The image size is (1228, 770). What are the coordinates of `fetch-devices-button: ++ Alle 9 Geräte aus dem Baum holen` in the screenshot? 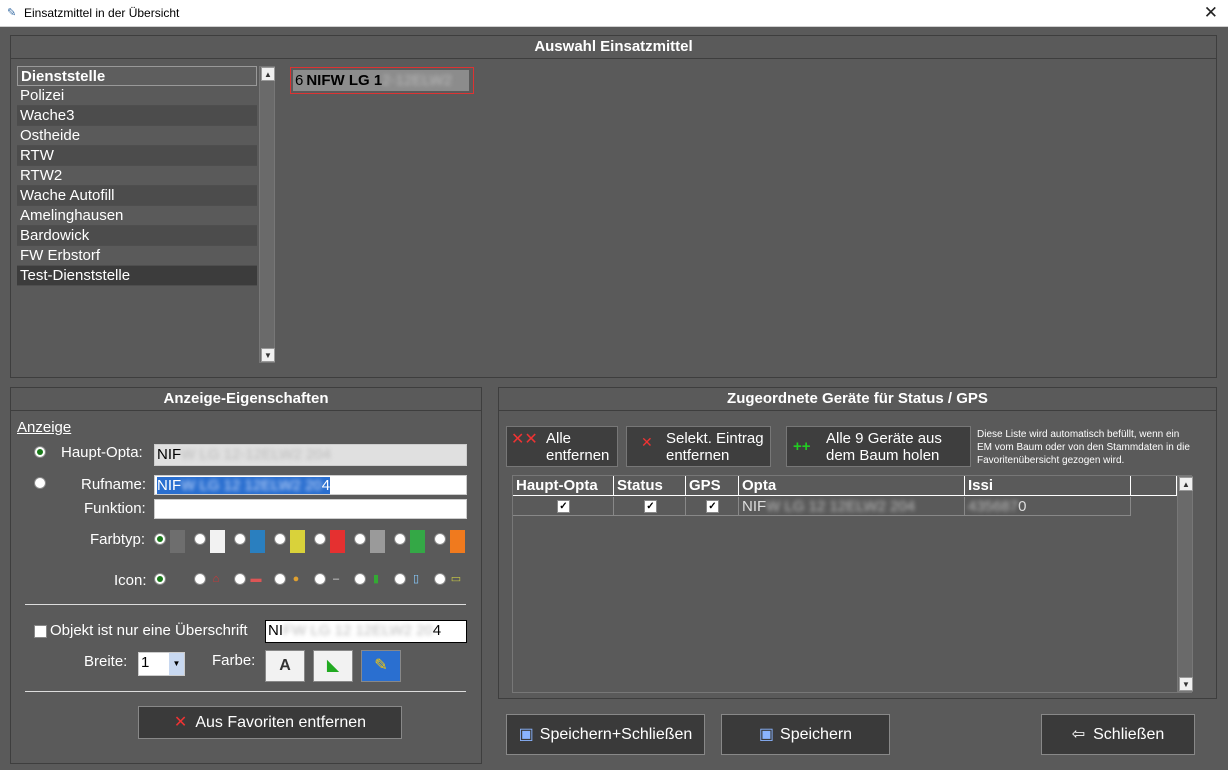 It's located at (878, 446).